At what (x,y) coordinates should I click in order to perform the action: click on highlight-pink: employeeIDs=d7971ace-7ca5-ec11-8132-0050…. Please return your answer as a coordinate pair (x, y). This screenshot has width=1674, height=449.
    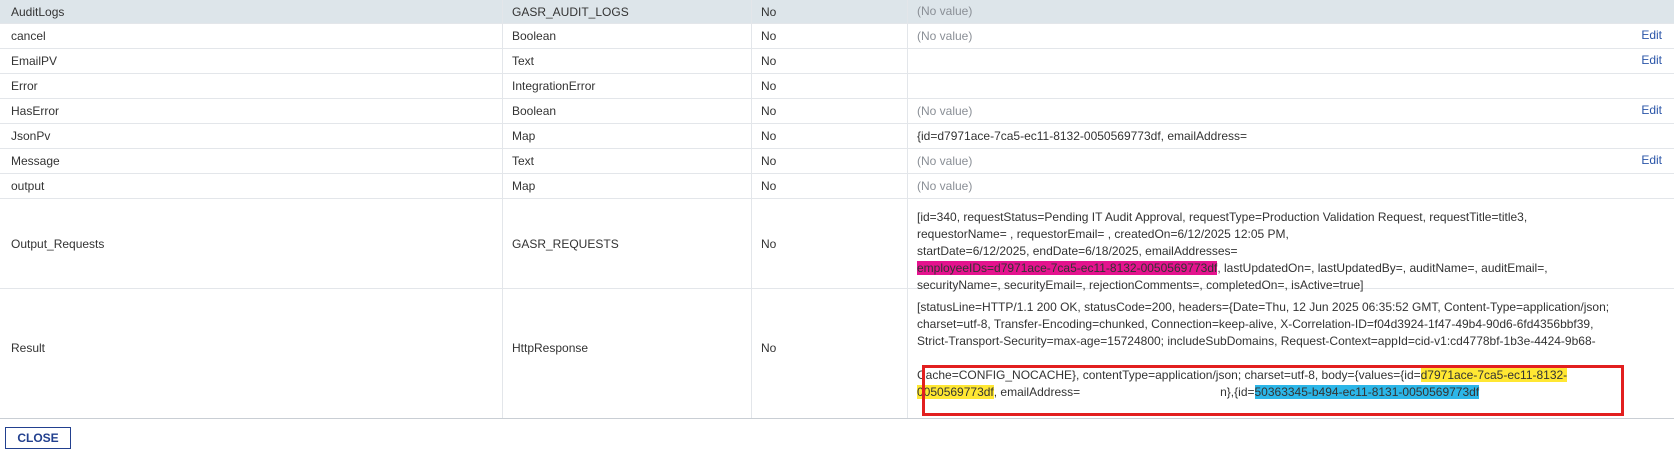
    Looking at the image, I should click on (1067, 268).